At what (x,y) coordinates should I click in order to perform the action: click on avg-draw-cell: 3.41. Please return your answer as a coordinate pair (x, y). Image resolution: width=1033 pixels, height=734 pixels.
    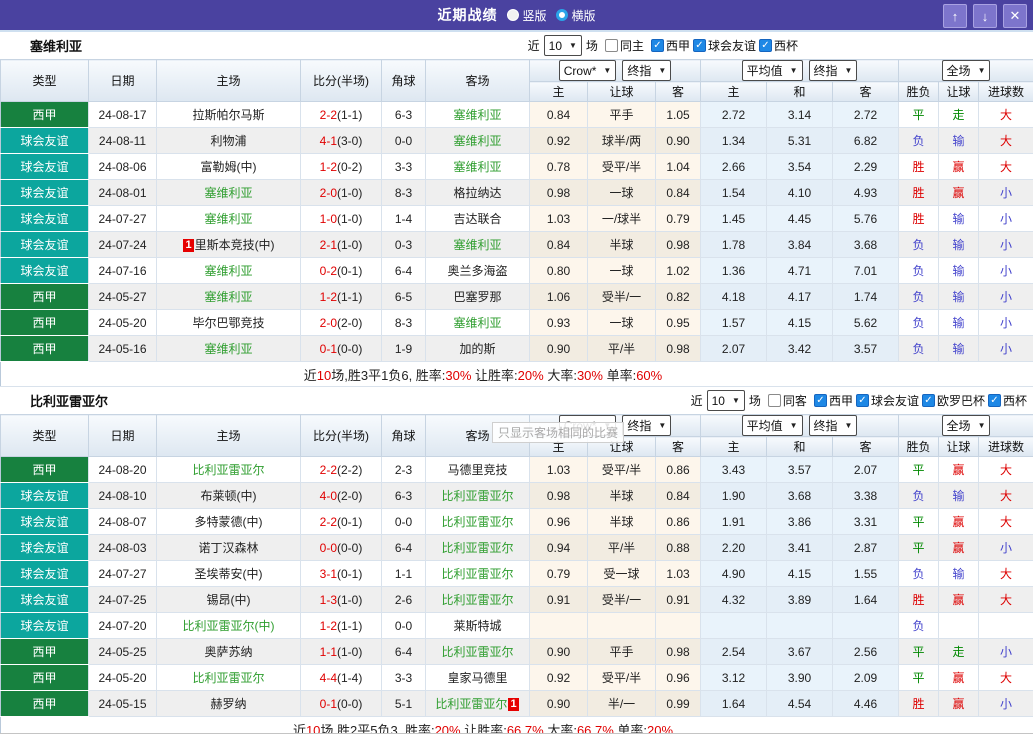
    Looking at the image, I should click on (800, 548).